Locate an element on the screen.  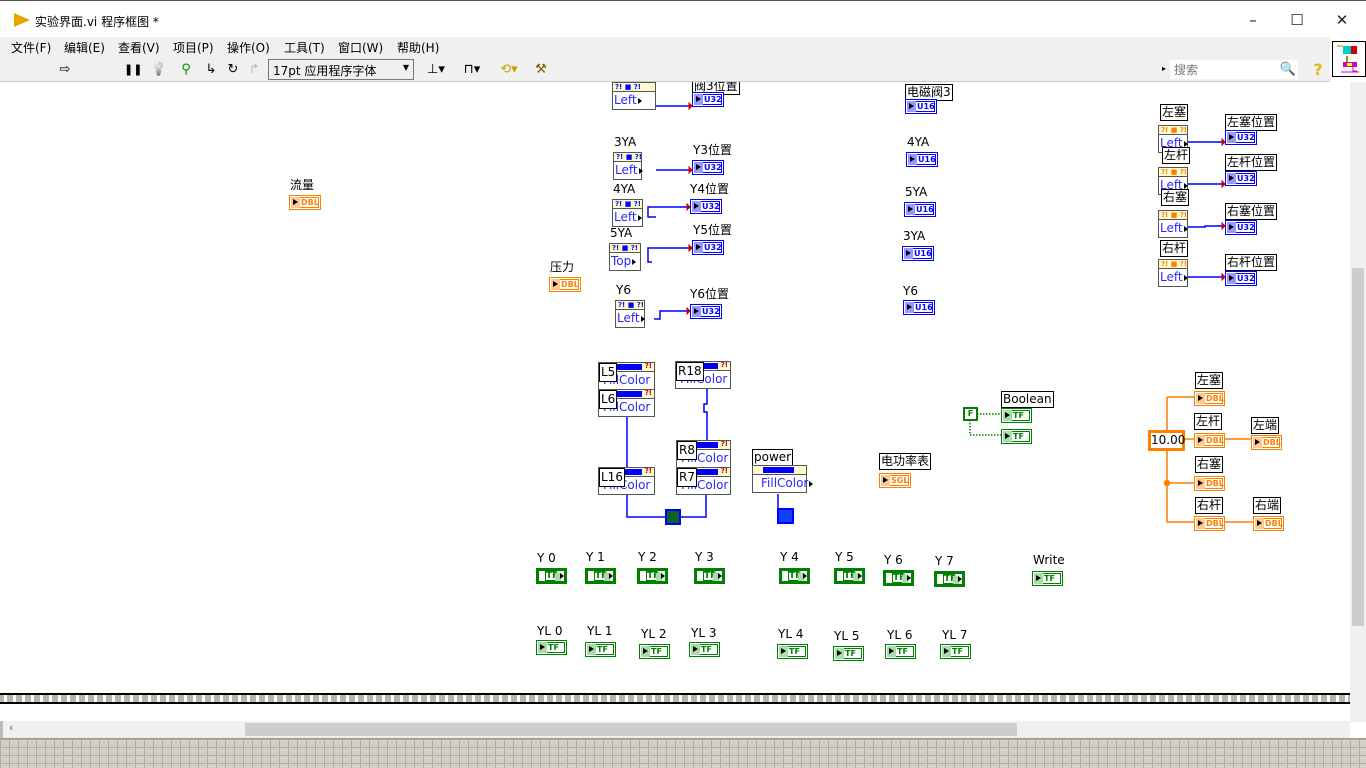
fillcolor-property-node: ?! FillColor L5 is located at coordinates (626, 376).